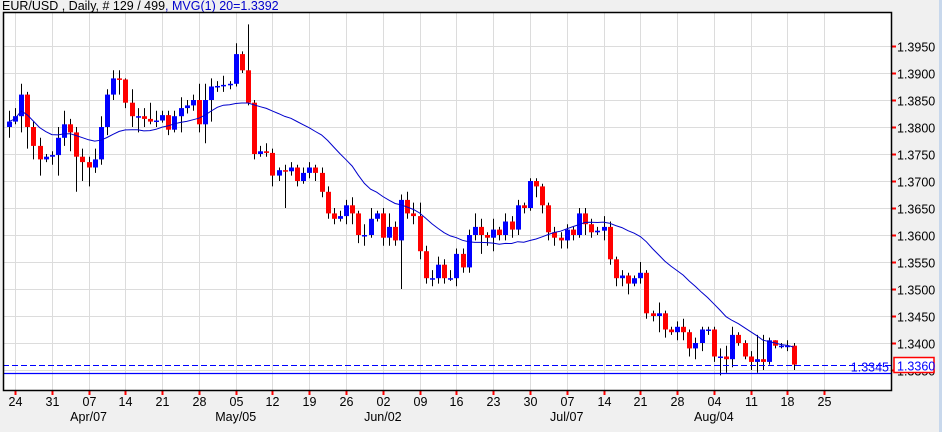  Describe the element at coordinates (916, 291) in the screenshot. I see `y-tick-label: 1.3500` at that location.